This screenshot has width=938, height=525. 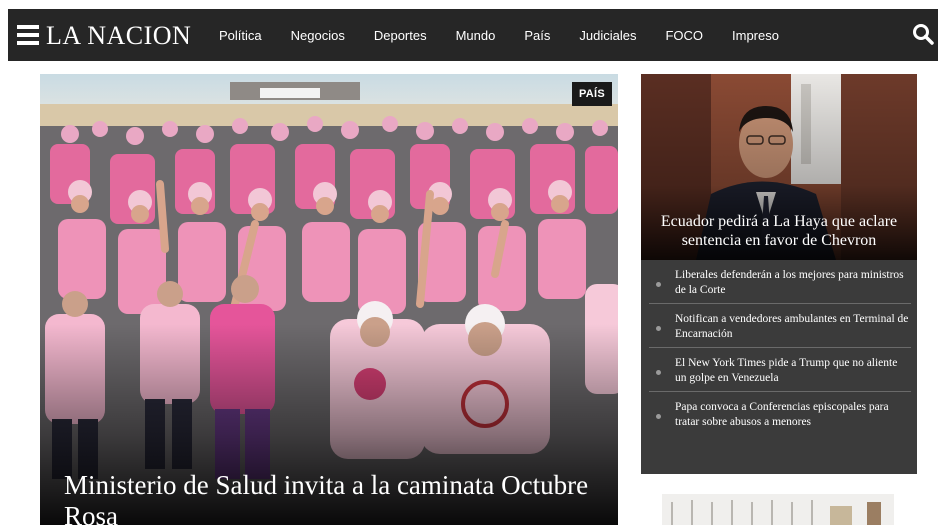 I want to click on nav-link-pais: País, so click(x=537, y=35).